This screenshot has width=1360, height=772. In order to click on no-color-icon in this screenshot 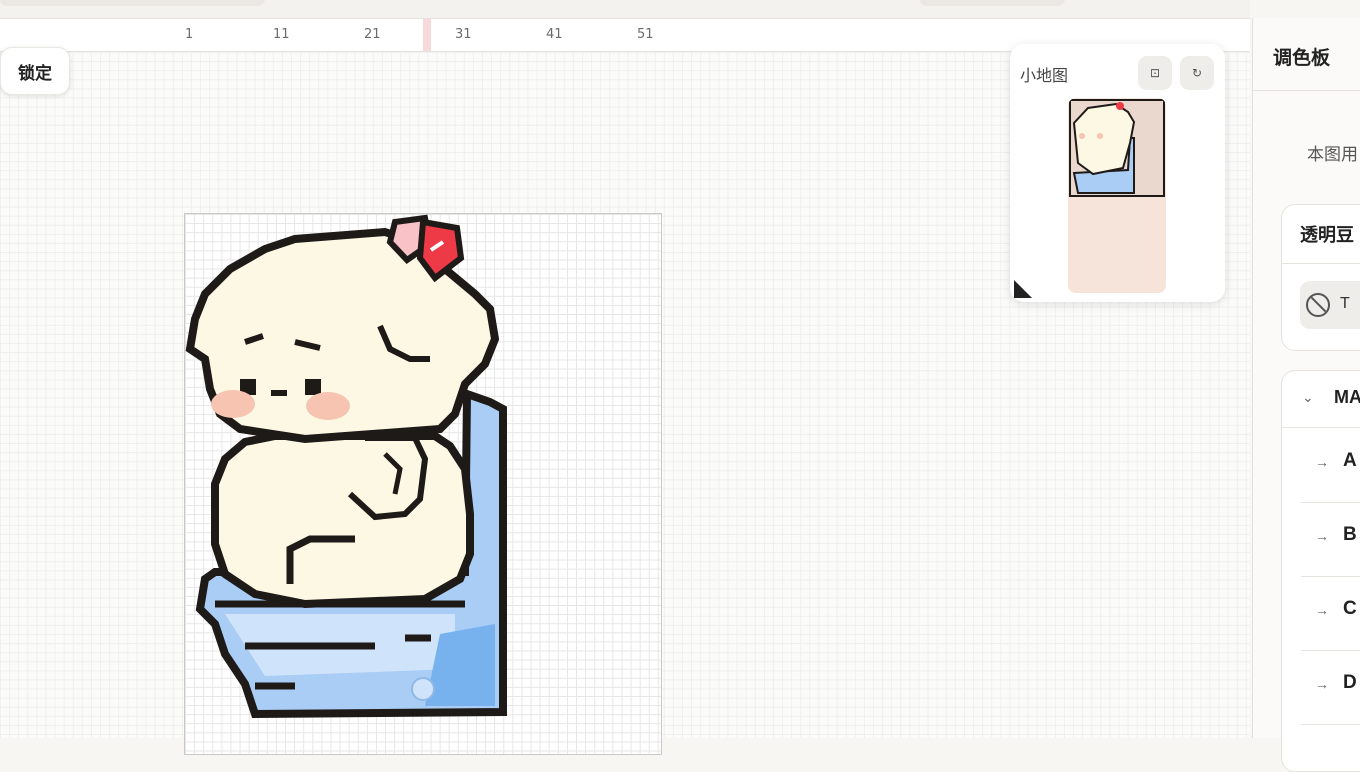, I will do `click(1318, 305)`.